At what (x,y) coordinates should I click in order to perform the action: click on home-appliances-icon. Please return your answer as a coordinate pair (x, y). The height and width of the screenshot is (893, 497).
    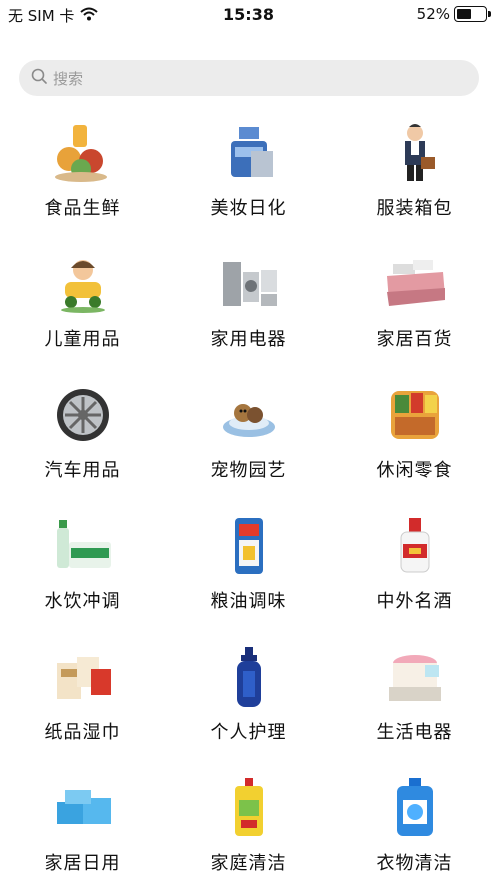
    Looking at the image, I should click on (249, 284).